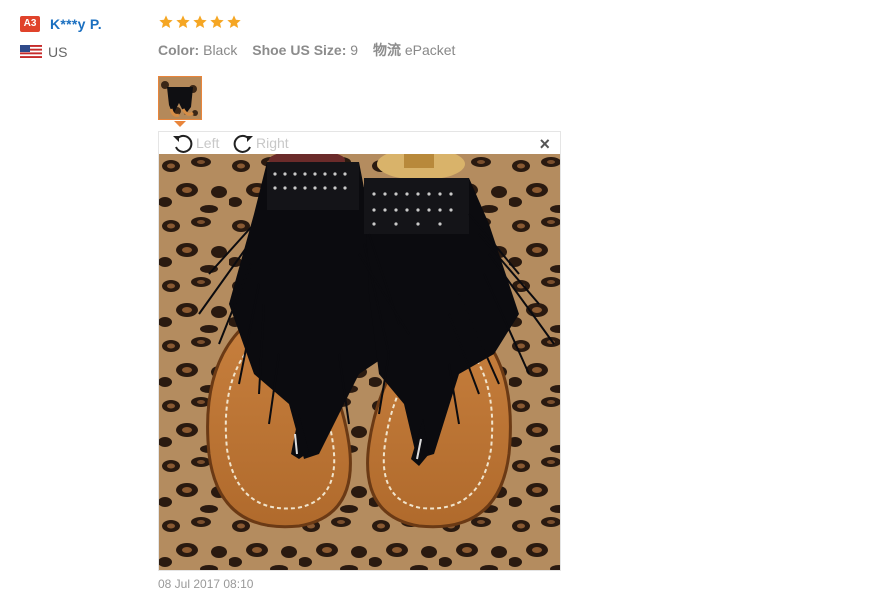 This screenshot has width=871, height=591. Describe the element at coordinates (76, 24) in the screenshot. I see `reviewer-name: K***y P.` at that location.